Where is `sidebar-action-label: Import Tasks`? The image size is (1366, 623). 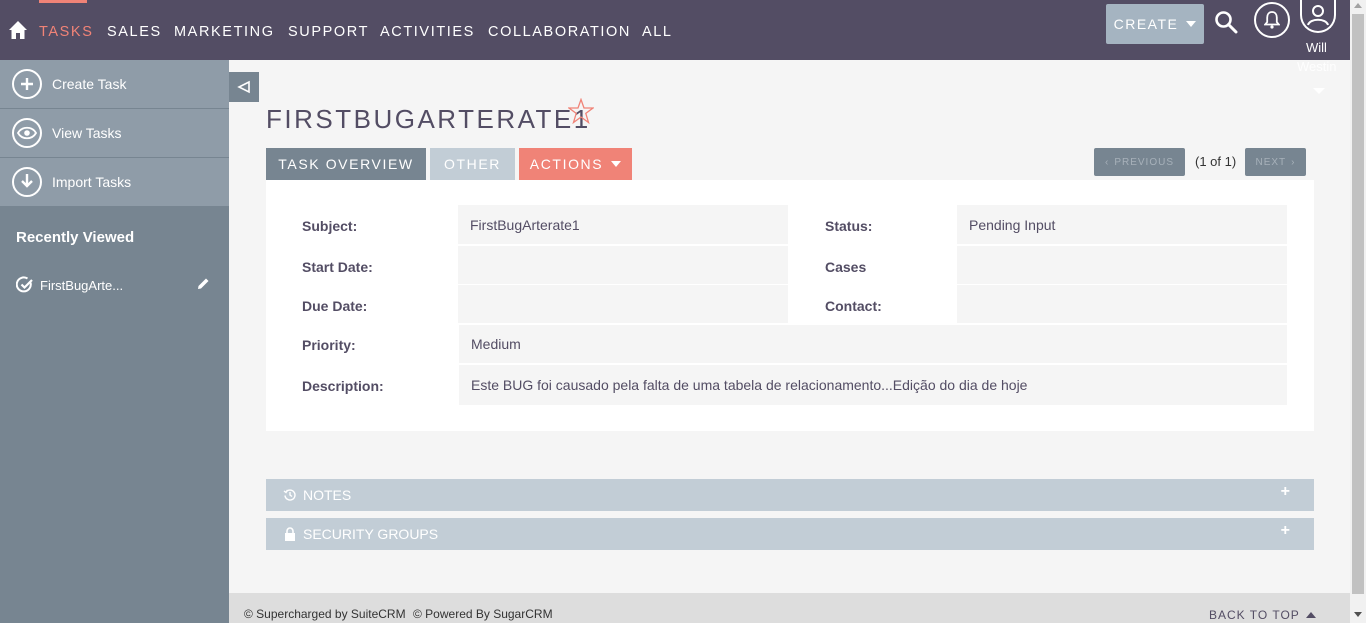 sidebar-action-label: Import Tasks is located at coordinates (92, 182).